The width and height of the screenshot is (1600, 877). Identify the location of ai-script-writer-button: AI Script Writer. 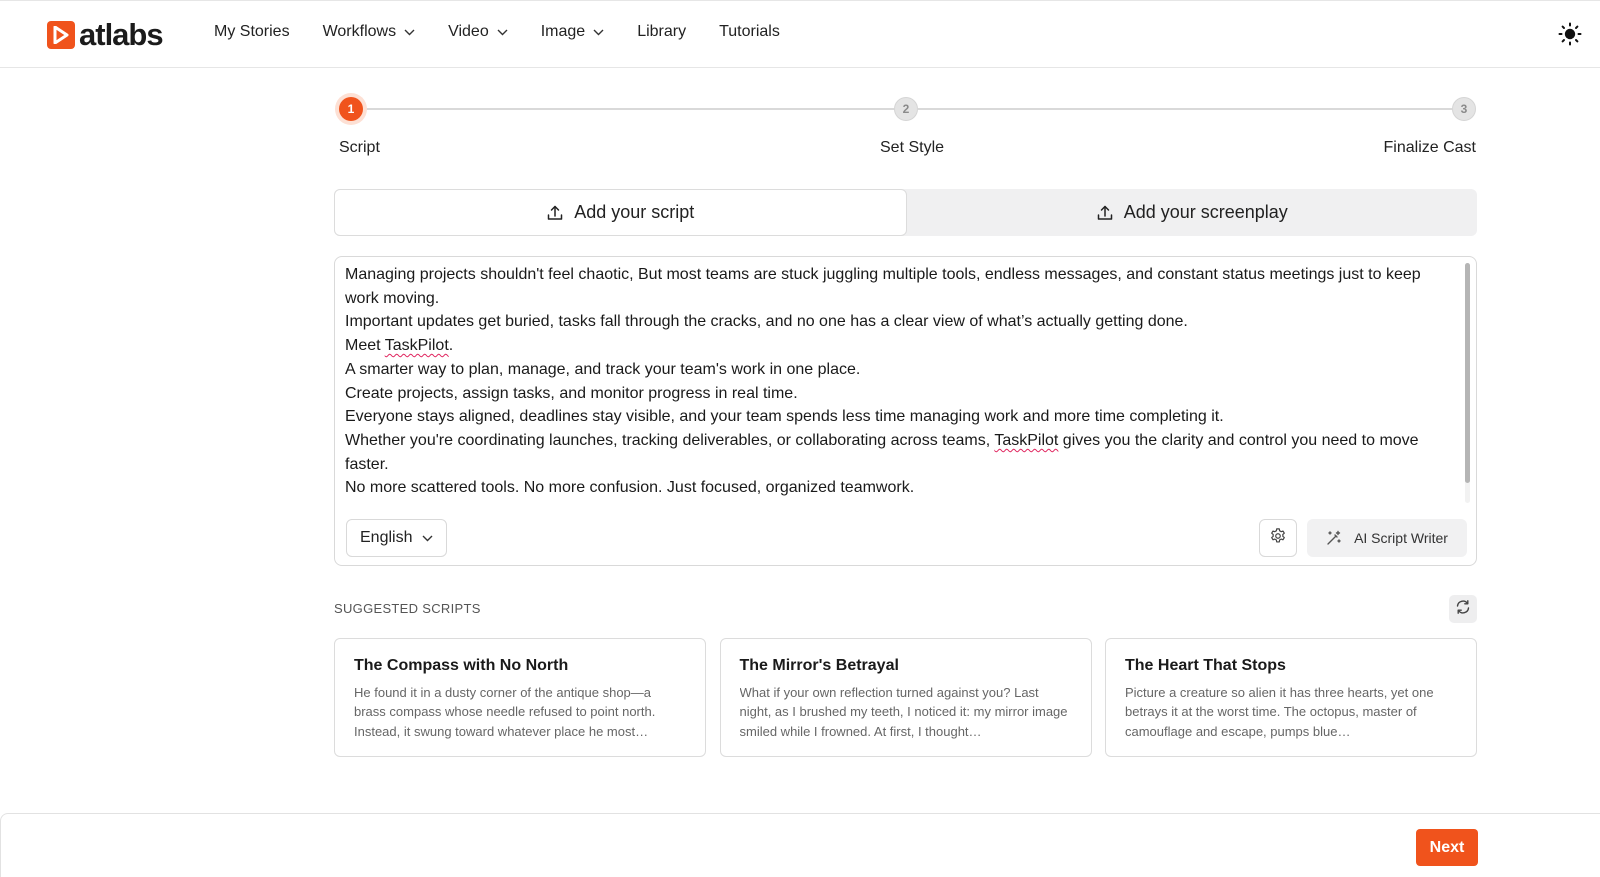
(1387, 538).